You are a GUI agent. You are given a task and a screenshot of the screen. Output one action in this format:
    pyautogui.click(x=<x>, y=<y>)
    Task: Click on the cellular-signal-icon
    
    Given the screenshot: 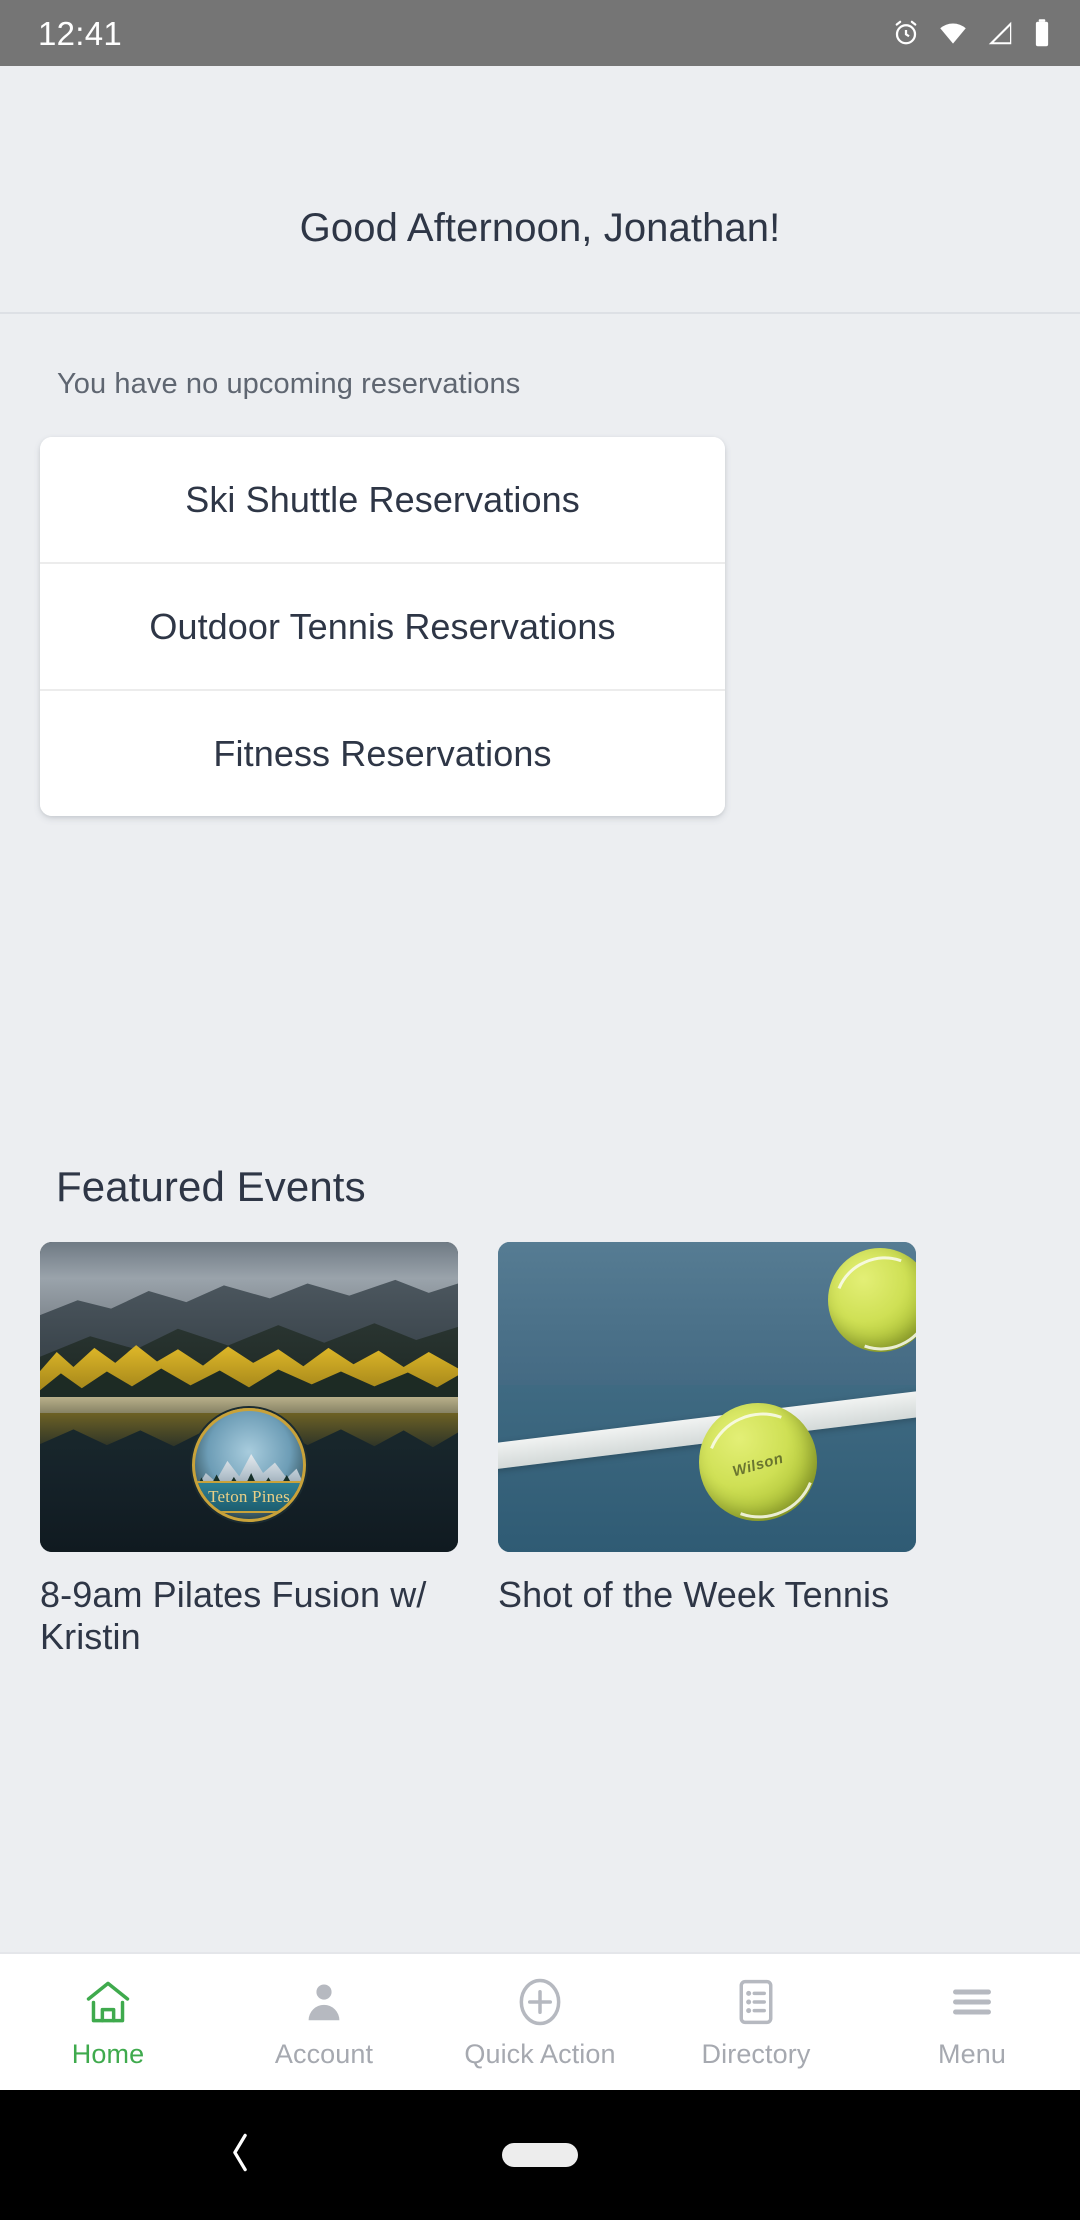 What is the action you would take?
    pyautogui.click(x=1000, y=33)
    